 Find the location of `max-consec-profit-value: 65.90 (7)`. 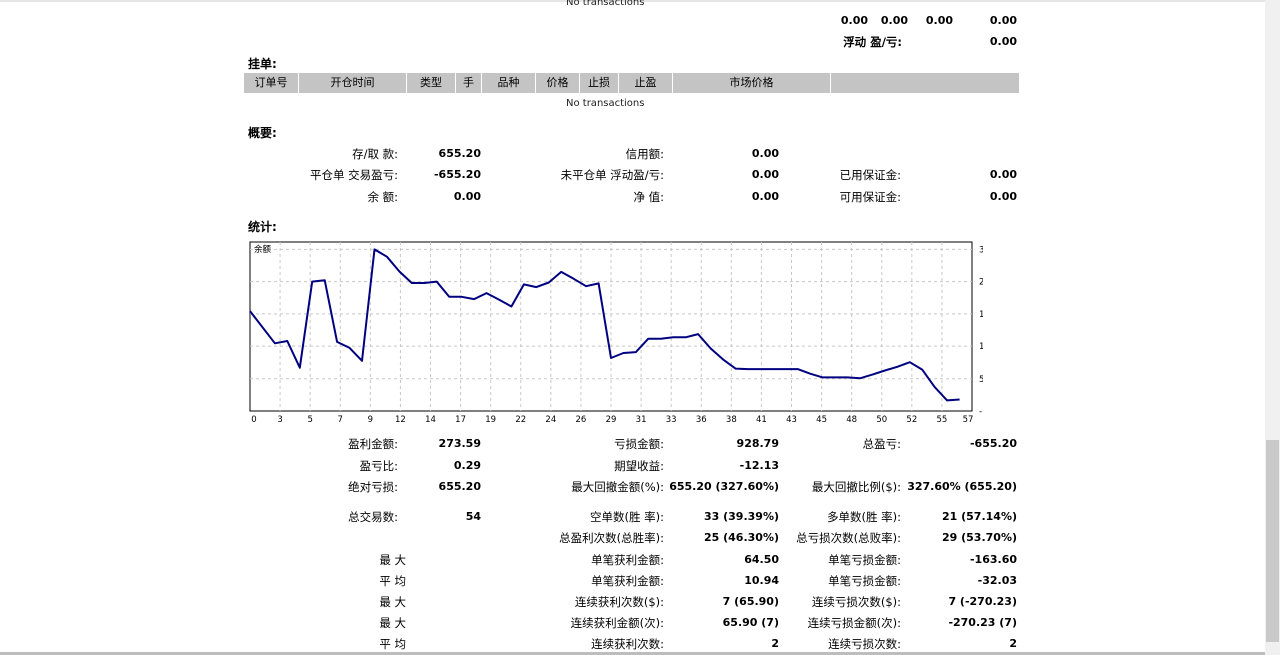

max-consec-profit-value: 65.90 (7) is located at coordinates (750, 622).